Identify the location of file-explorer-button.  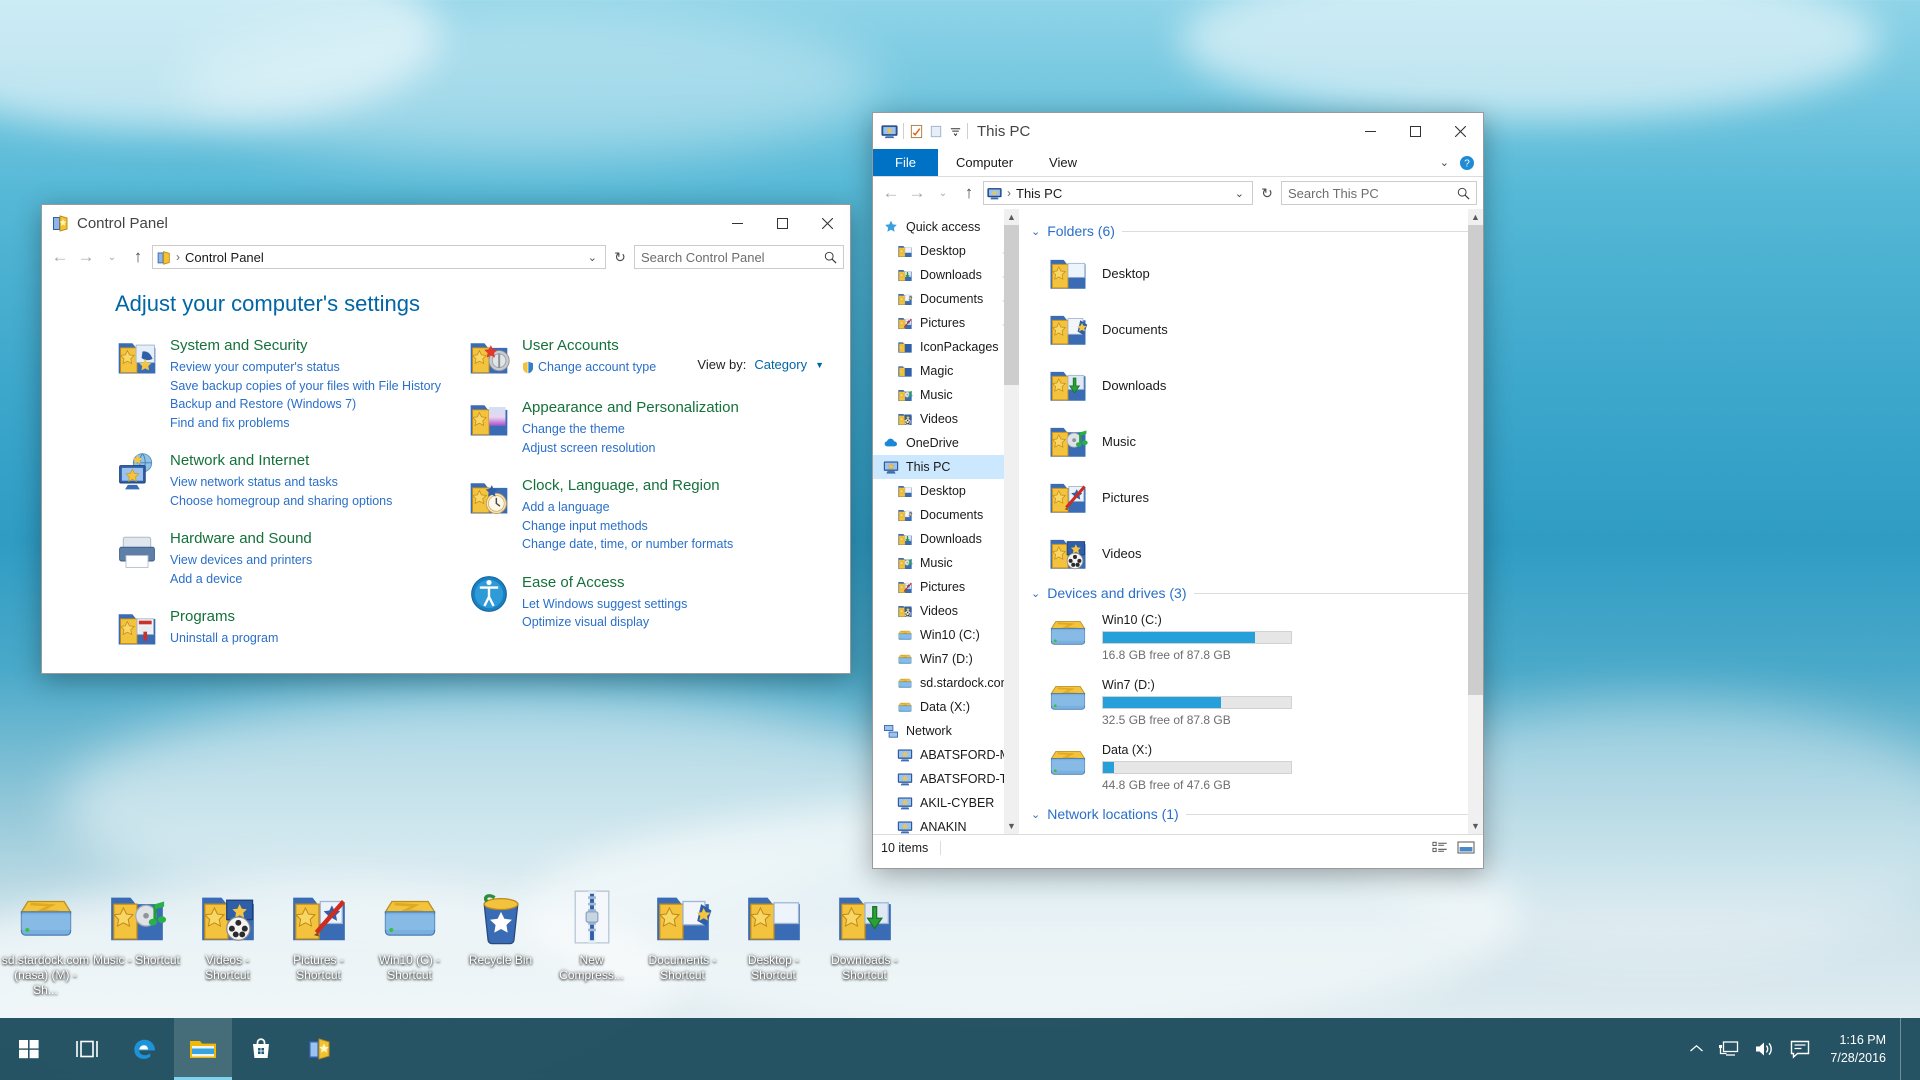
(203, 1049).